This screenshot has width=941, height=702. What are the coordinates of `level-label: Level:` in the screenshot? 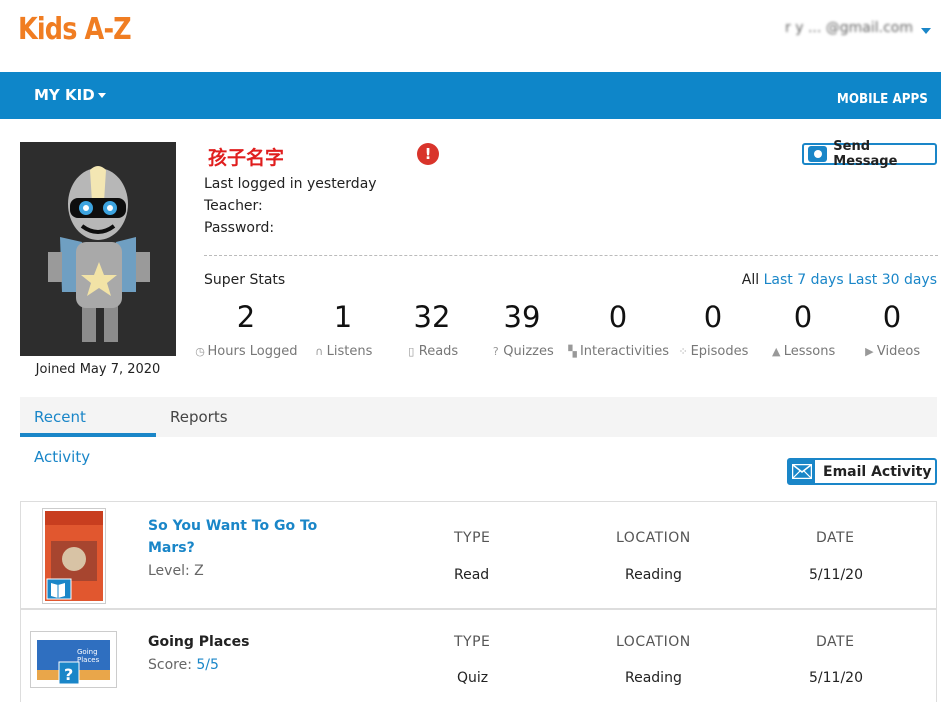 It's located at (169, 571).